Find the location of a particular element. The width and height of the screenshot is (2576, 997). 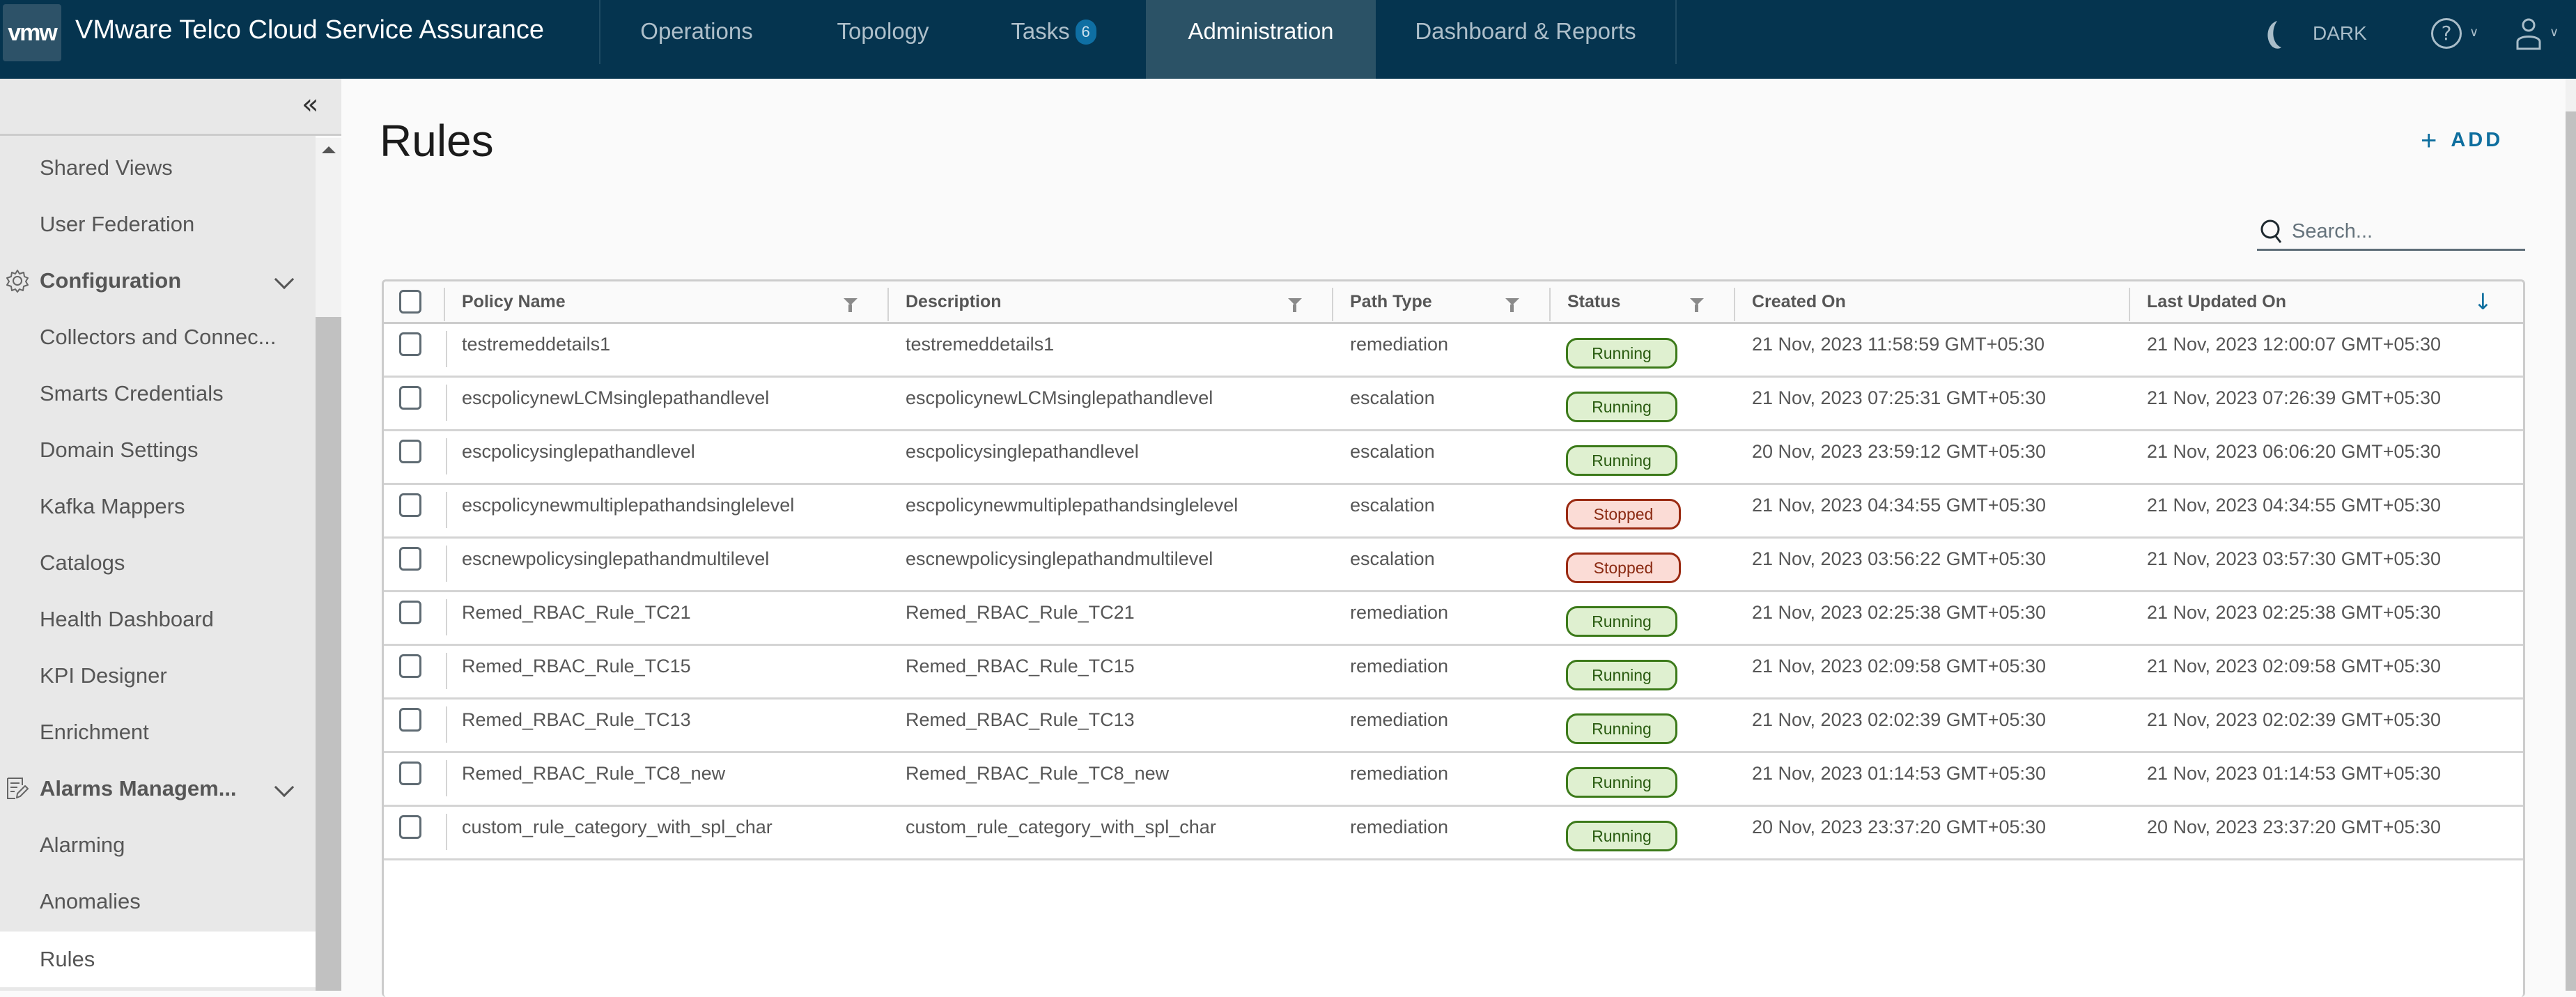

user-icon is located at coordinates (2529, 34).